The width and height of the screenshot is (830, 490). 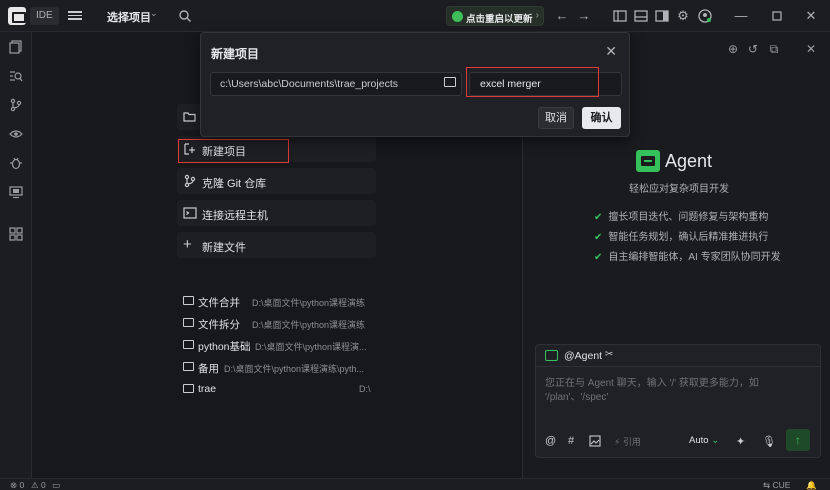 What do you see at coordinates (777, 16) in the screenshot?
I see `maximize-icon` at bounding box center [777, 16].